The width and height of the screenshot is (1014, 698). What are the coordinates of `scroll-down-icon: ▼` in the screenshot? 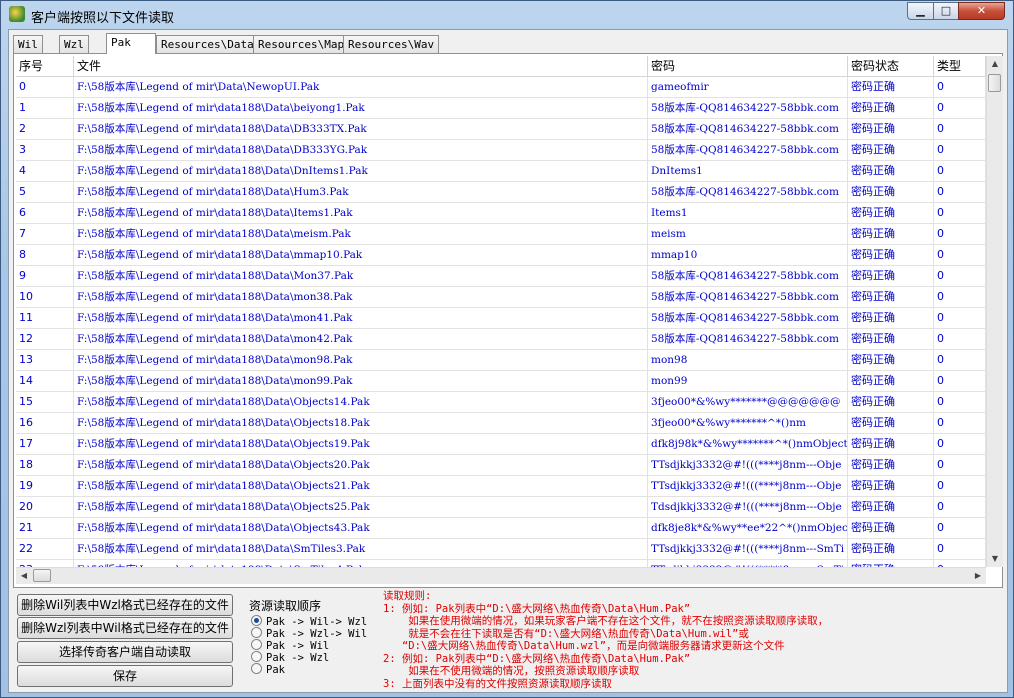 It's located at (995, 559).